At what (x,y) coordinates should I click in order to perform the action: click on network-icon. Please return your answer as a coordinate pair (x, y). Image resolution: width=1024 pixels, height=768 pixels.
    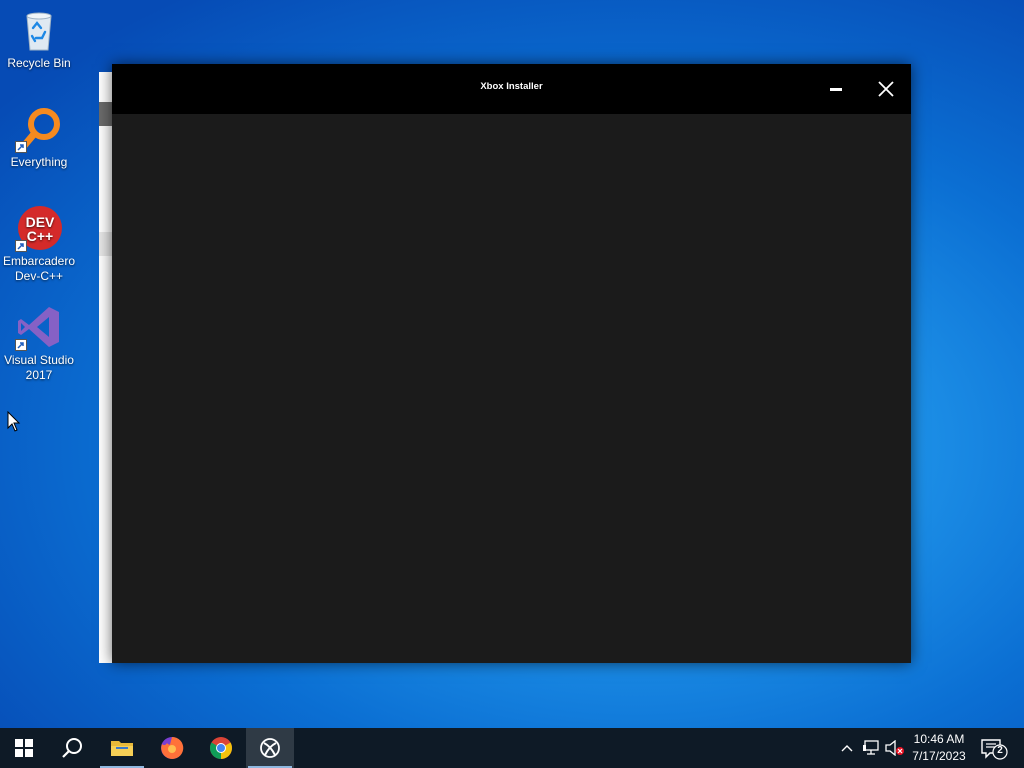
    Looking at the image, I should click on (871, 747).